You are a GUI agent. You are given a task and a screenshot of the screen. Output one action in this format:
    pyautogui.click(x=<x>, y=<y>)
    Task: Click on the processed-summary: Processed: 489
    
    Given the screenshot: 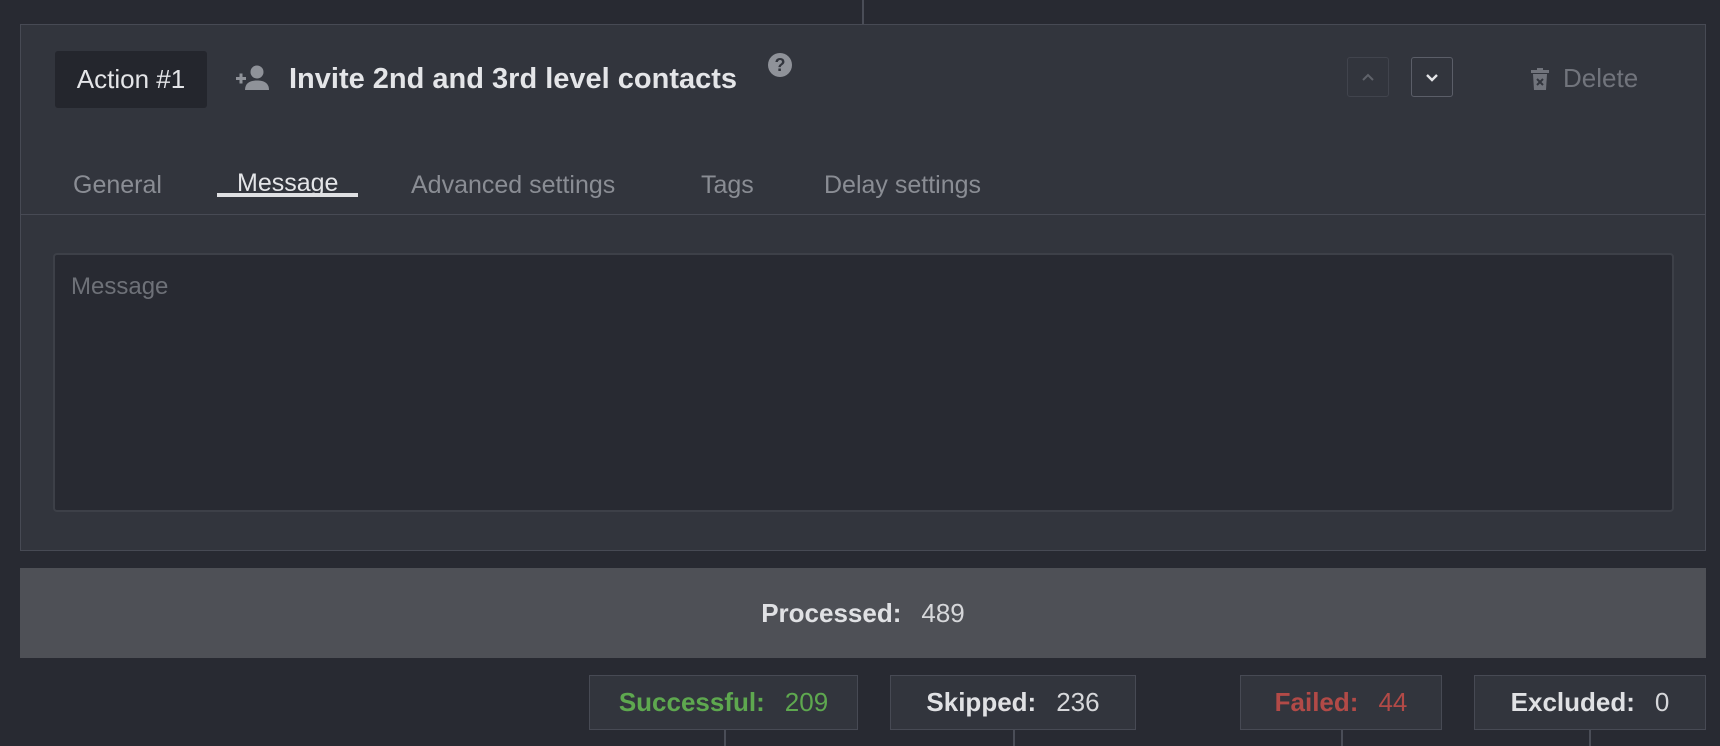 What is the action you would take?
    pyautogui.click(x=863, y=613)
    